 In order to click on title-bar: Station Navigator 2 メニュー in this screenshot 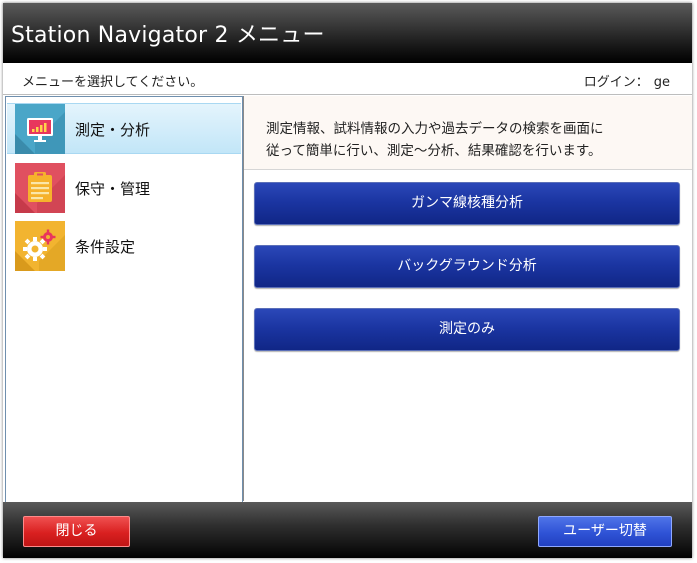, I will do `click(347, 33)`.